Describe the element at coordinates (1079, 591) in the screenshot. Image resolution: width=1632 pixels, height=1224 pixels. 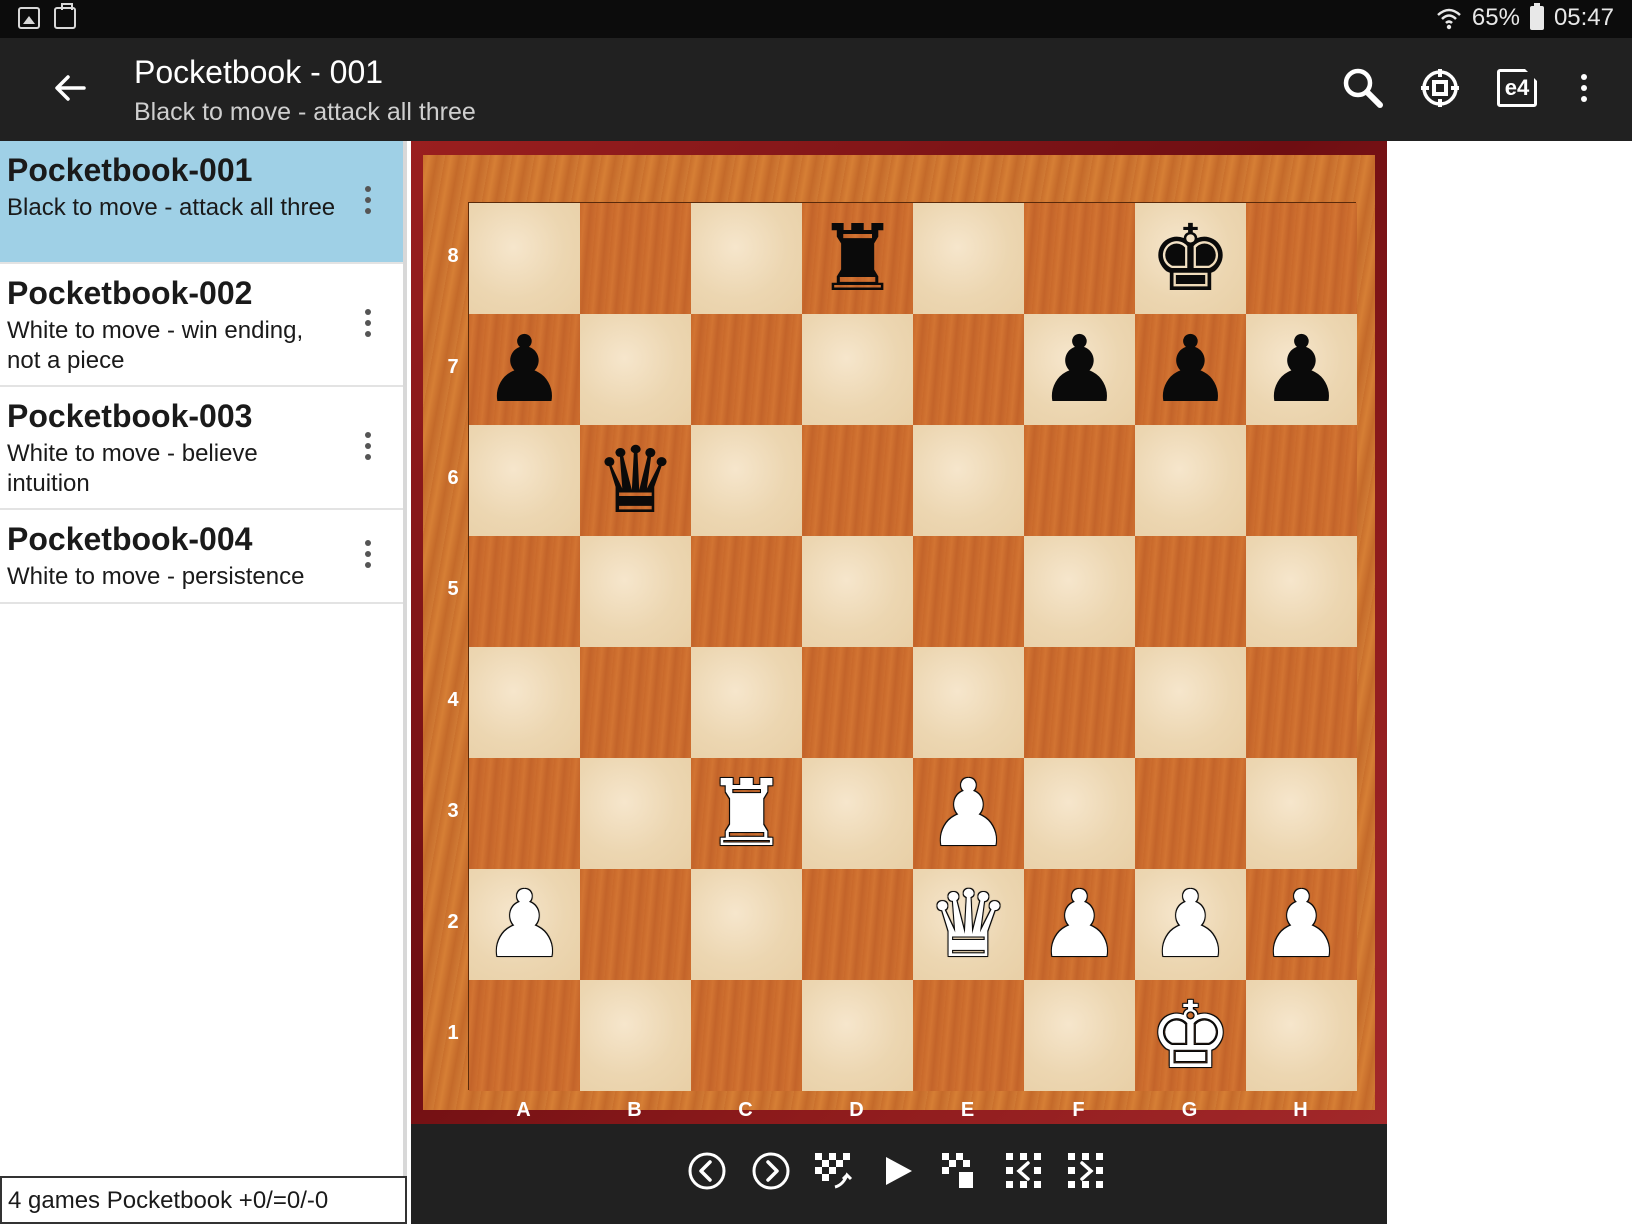
I see `board-square-f5` at that location.